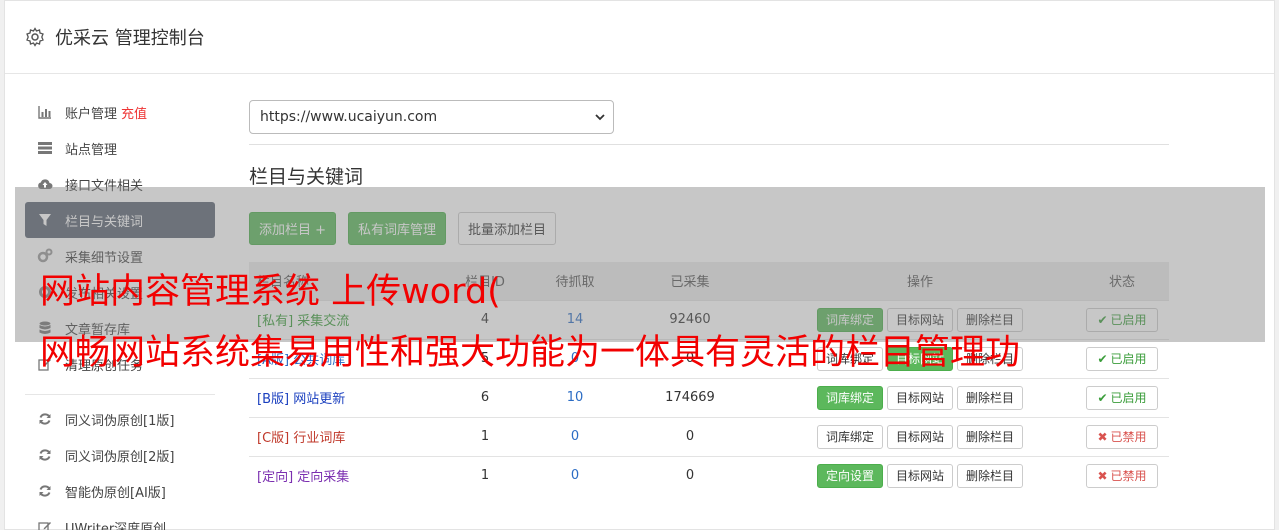  Describe the element at coordinates (273, 438) in the screenshot. I see `column-tag: [C版]` at that location.